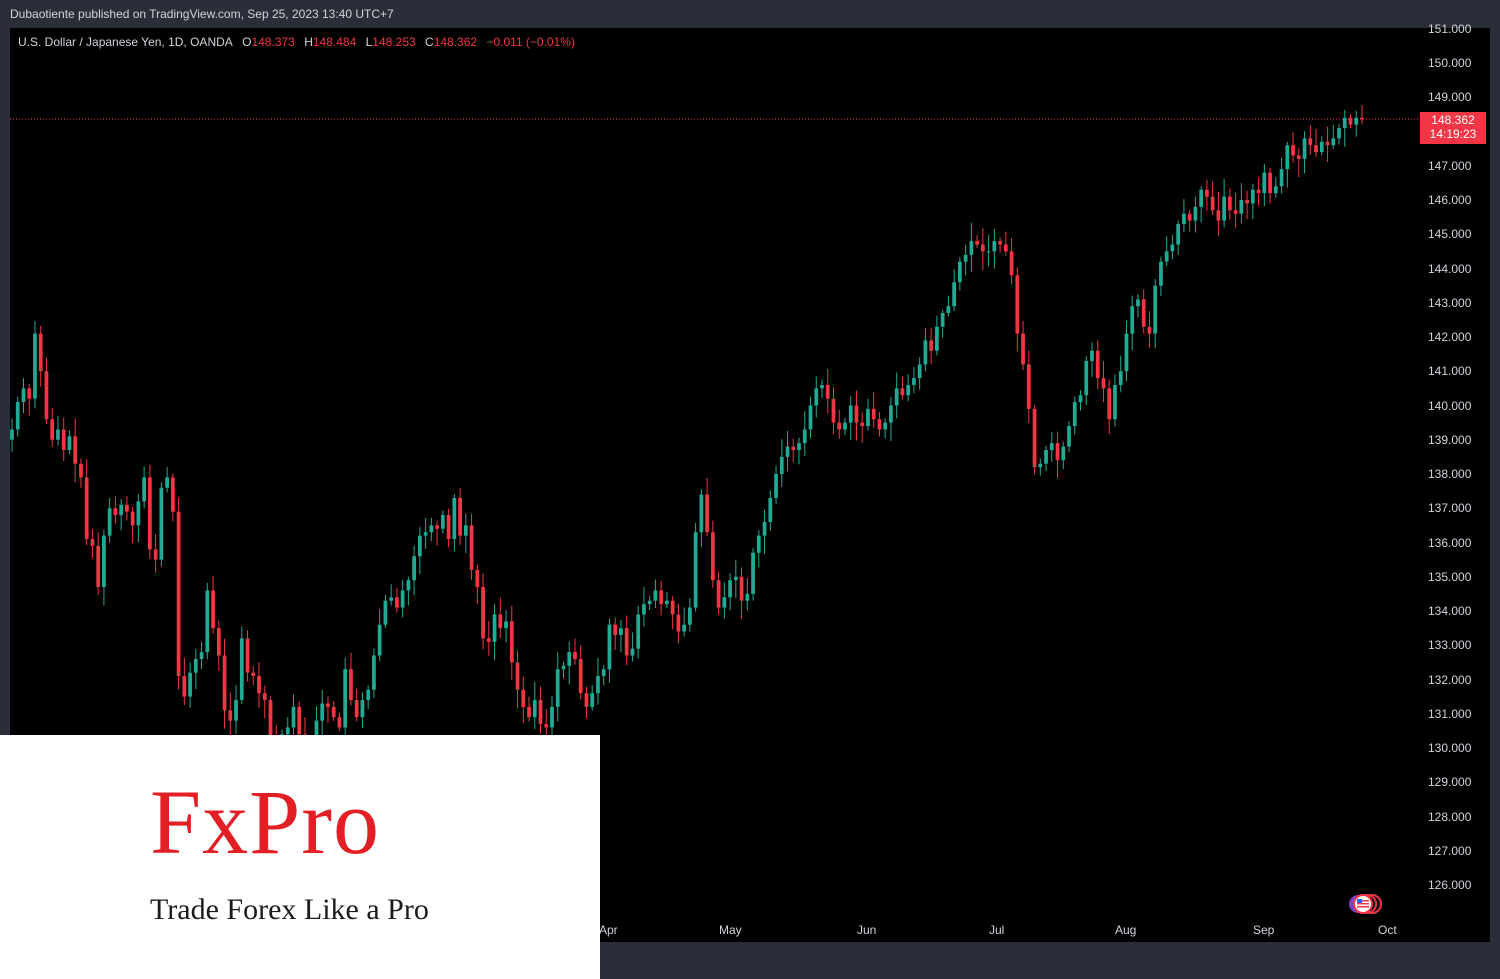  I want to click on us-flag-icon, so click(1369, 904).